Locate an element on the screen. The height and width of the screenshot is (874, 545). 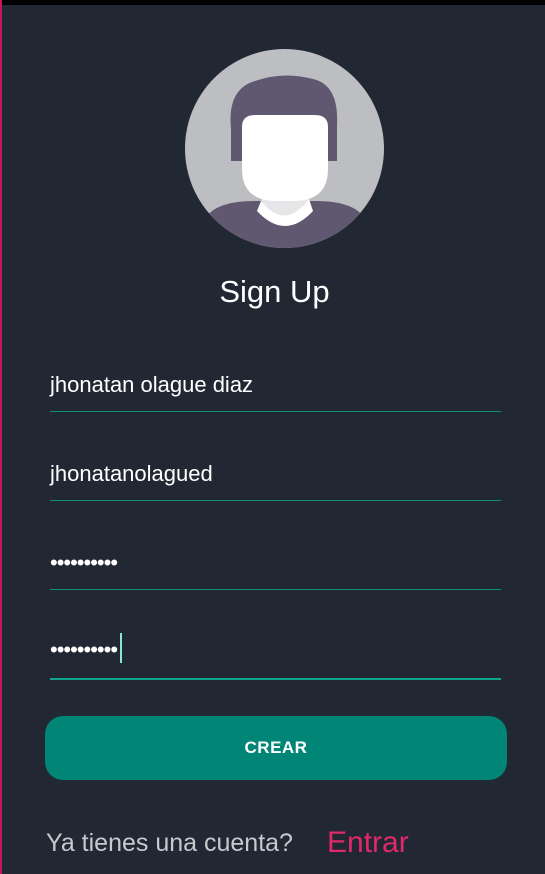
user-avatar-icon is located at coordinates (284, 148).